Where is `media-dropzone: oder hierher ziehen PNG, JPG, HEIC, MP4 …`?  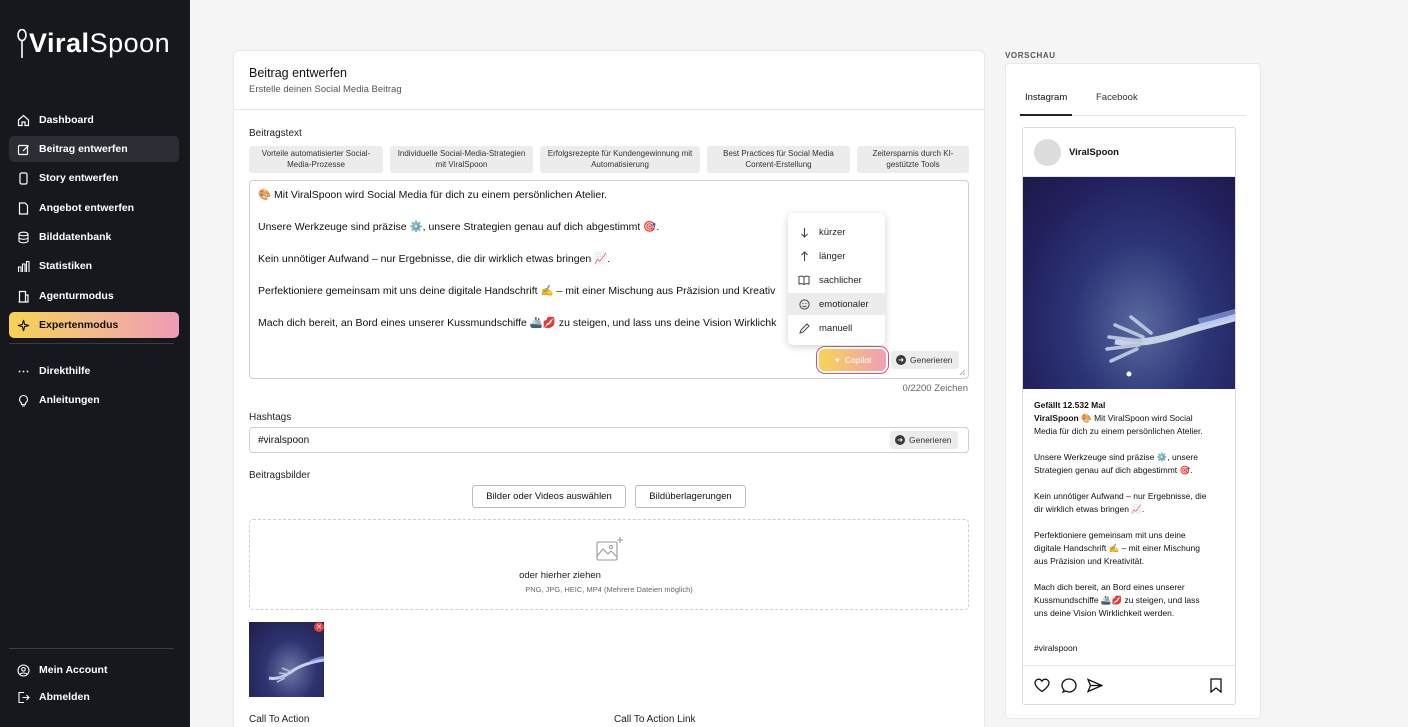 media-dropzone: oder hierher ziehen PNG, JPG, HEIC, MP4 … is located at coordinates (609, 564).